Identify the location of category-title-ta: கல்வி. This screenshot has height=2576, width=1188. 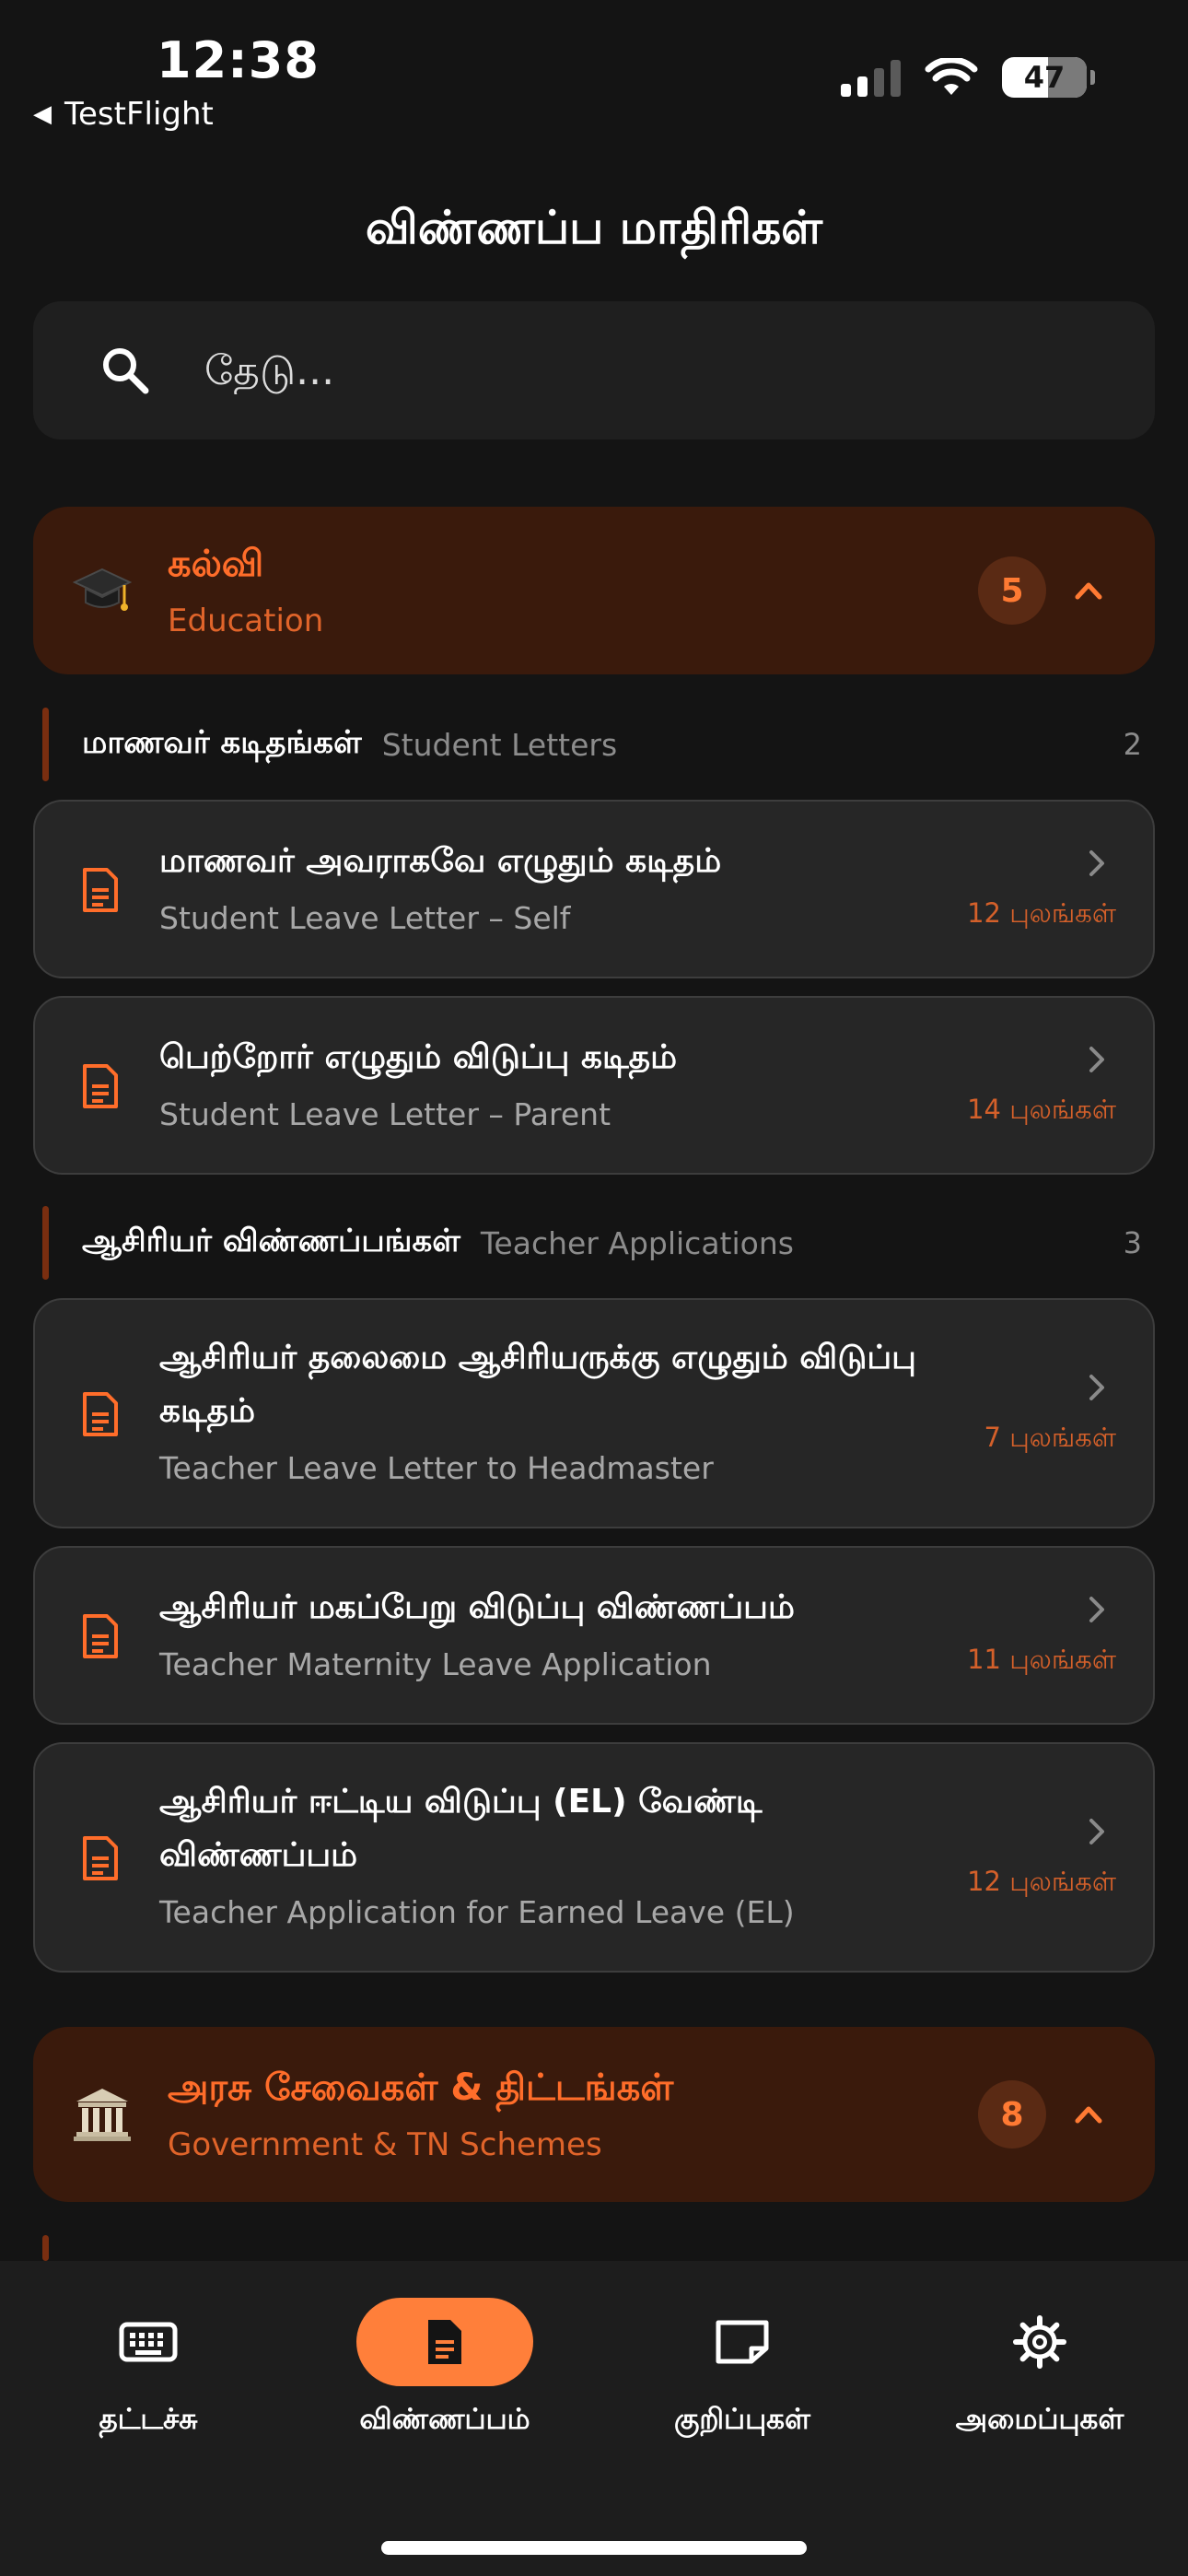
(216, 563).